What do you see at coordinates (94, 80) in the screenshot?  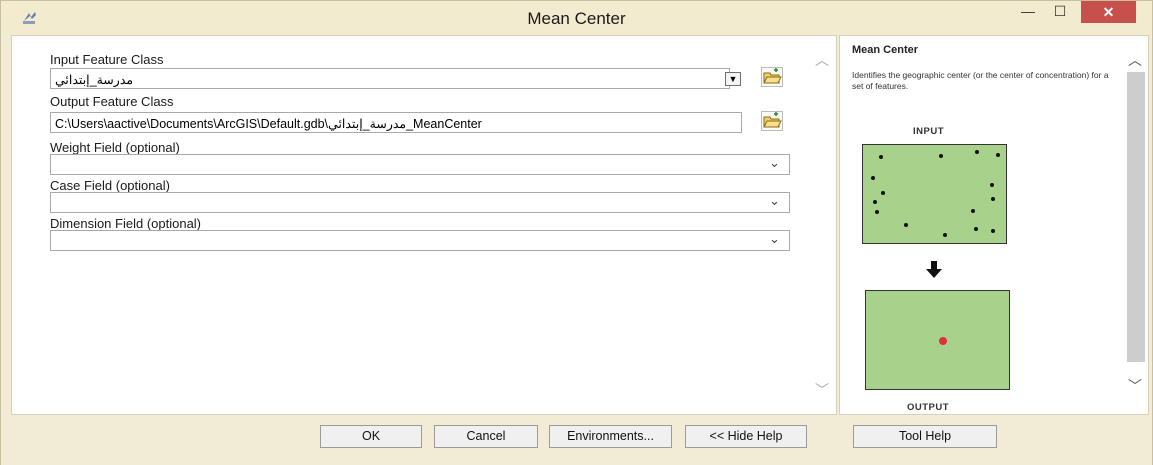 I see `input-feature-class-value: مدرسة_إبتدائي` at bounding box center [94, 80].